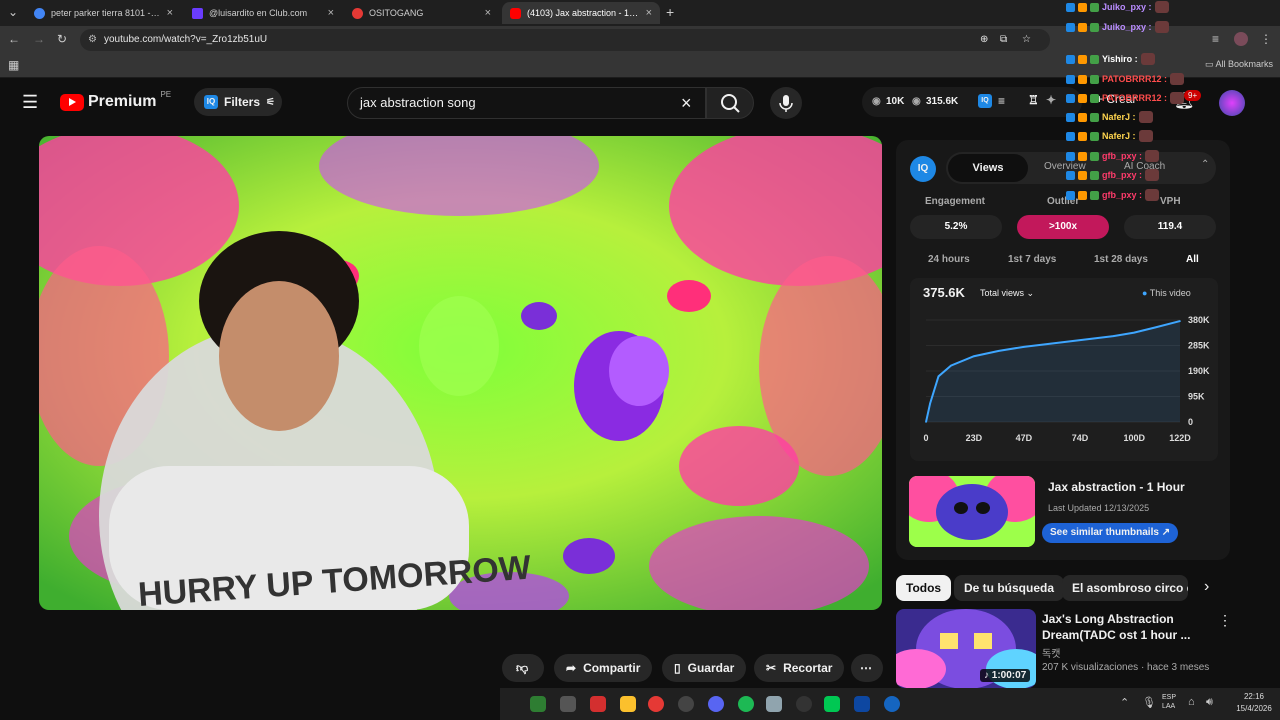 This screenshot has width=1280, height=720. What do you see at coordinates (949, 259) in the screenshot?
I see `range-24h: 24 hours` at bounding box center [949, 259].